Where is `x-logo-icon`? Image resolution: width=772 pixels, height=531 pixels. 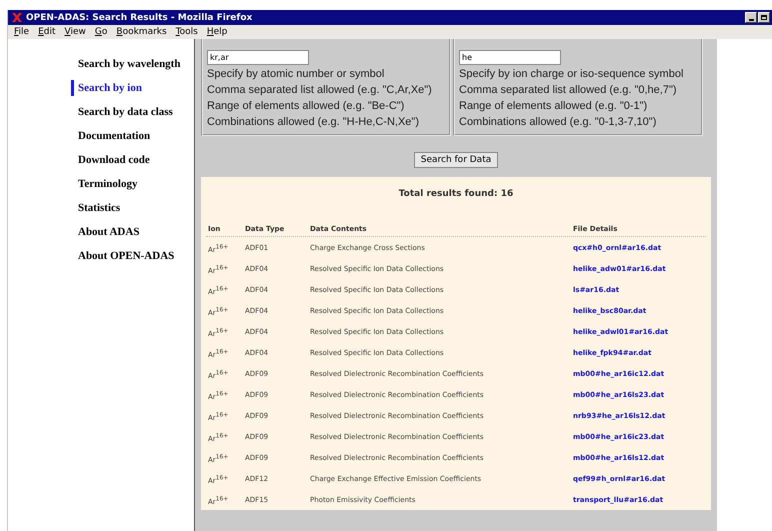 x-logo-icon is located at coordinates (17, 17).